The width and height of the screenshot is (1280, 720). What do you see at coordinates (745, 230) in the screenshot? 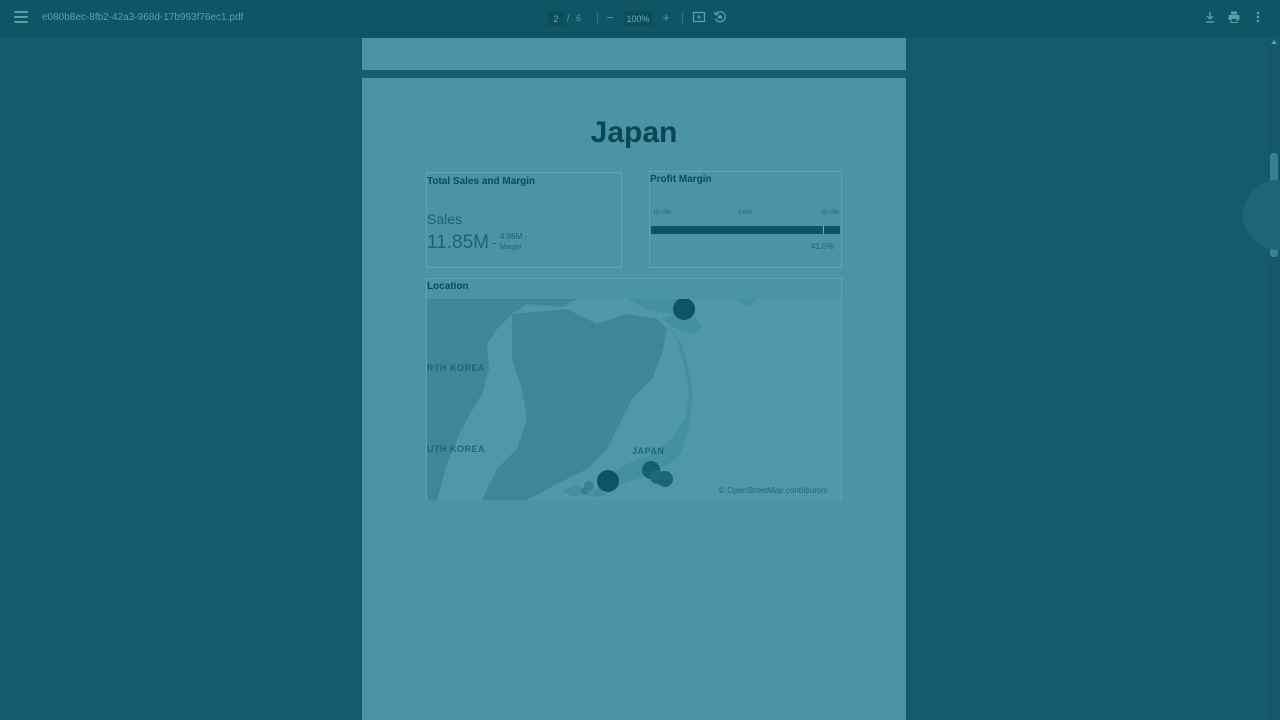
I see `gauge-bar` at bounding box center [745, 230].